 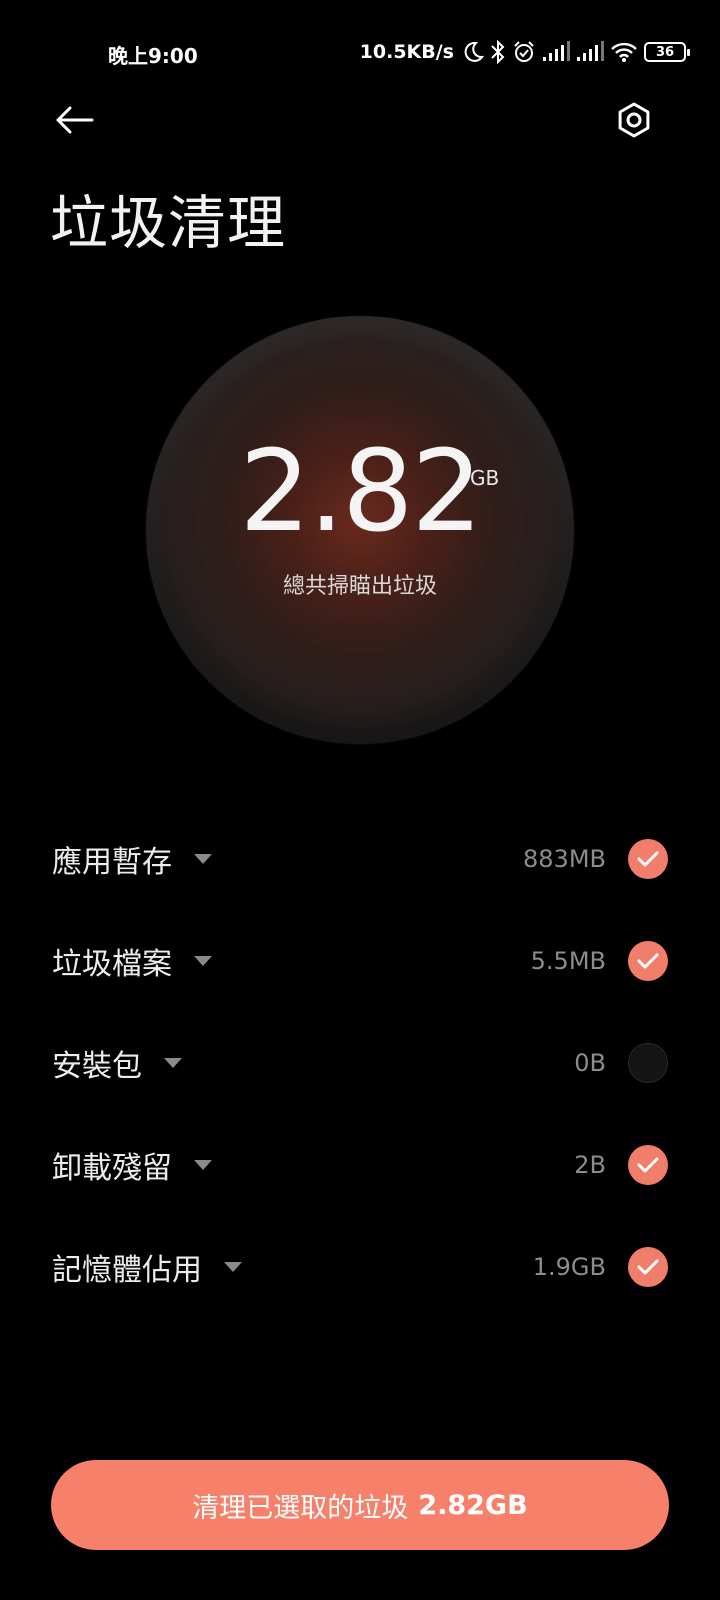 I want to click on row-label: 垃圾檔案, so click(x=112, y=964).